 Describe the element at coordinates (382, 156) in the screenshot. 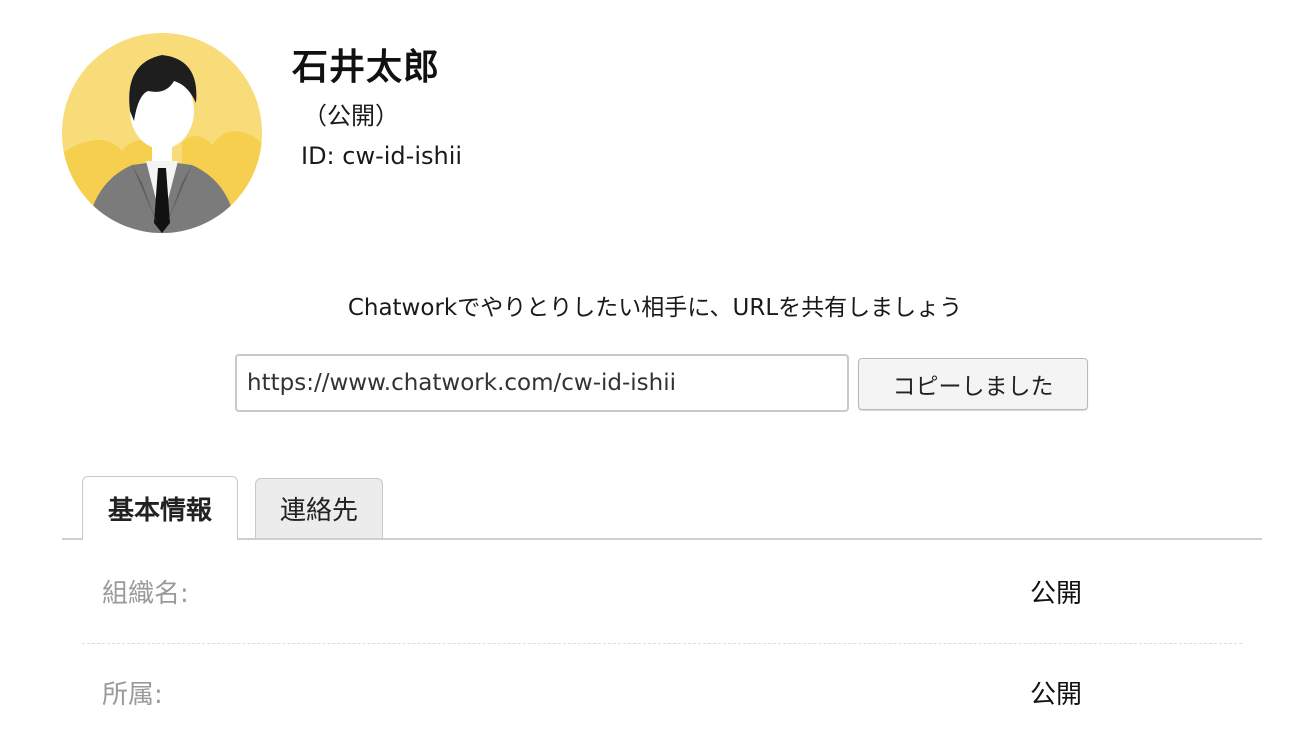

I see `user-id: ID: cw-id-ishii` at that location.